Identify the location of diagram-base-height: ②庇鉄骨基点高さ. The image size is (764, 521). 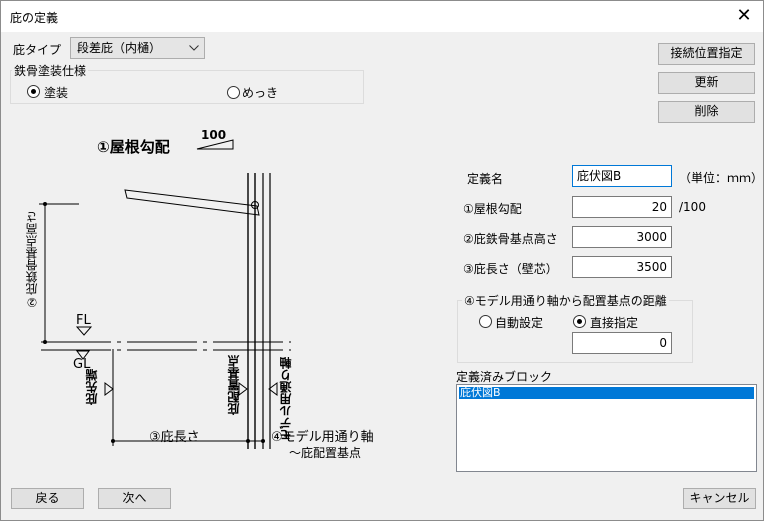
(32, 260).